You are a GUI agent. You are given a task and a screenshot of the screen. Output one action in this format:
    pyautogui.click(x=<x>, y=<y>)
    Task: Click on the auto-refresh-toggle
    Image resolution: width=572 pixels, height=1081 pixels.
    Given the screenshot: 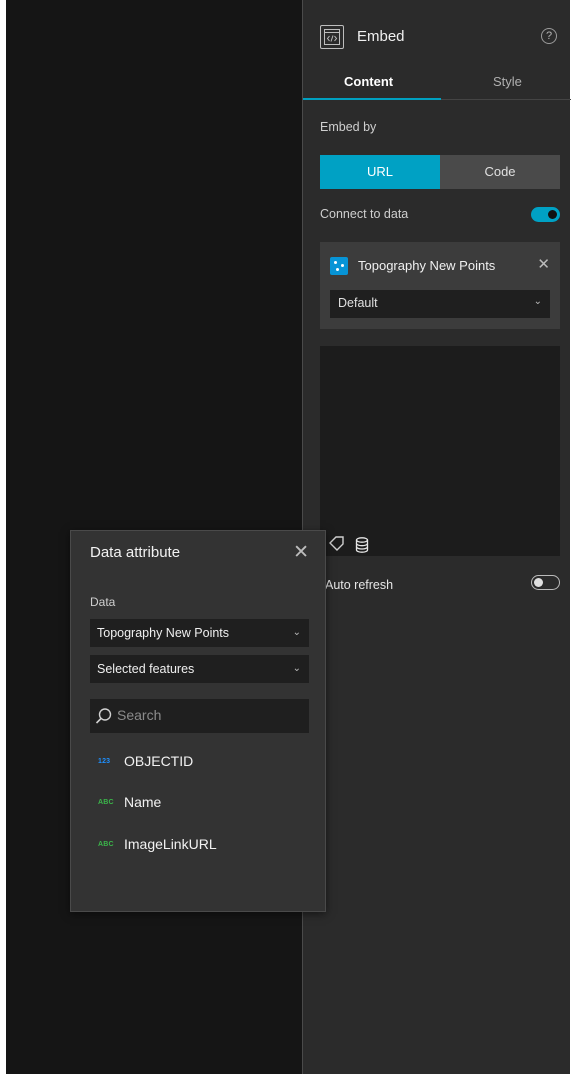 What is the action you would take?
    pyautogui.click(x=545, y=582)
    